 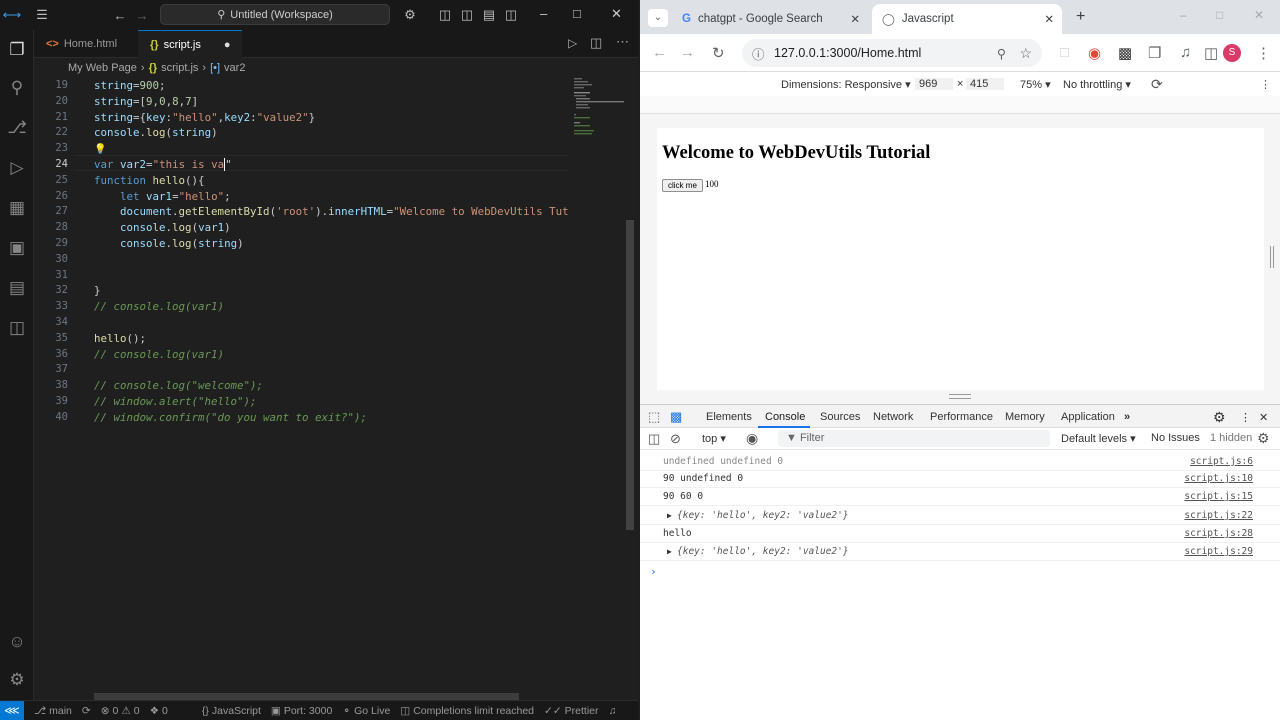 What do you see at coordinates (675, 439) in the screenshot?
I see `clear-console-icon: ⊘` at bounding box center [675, 439].